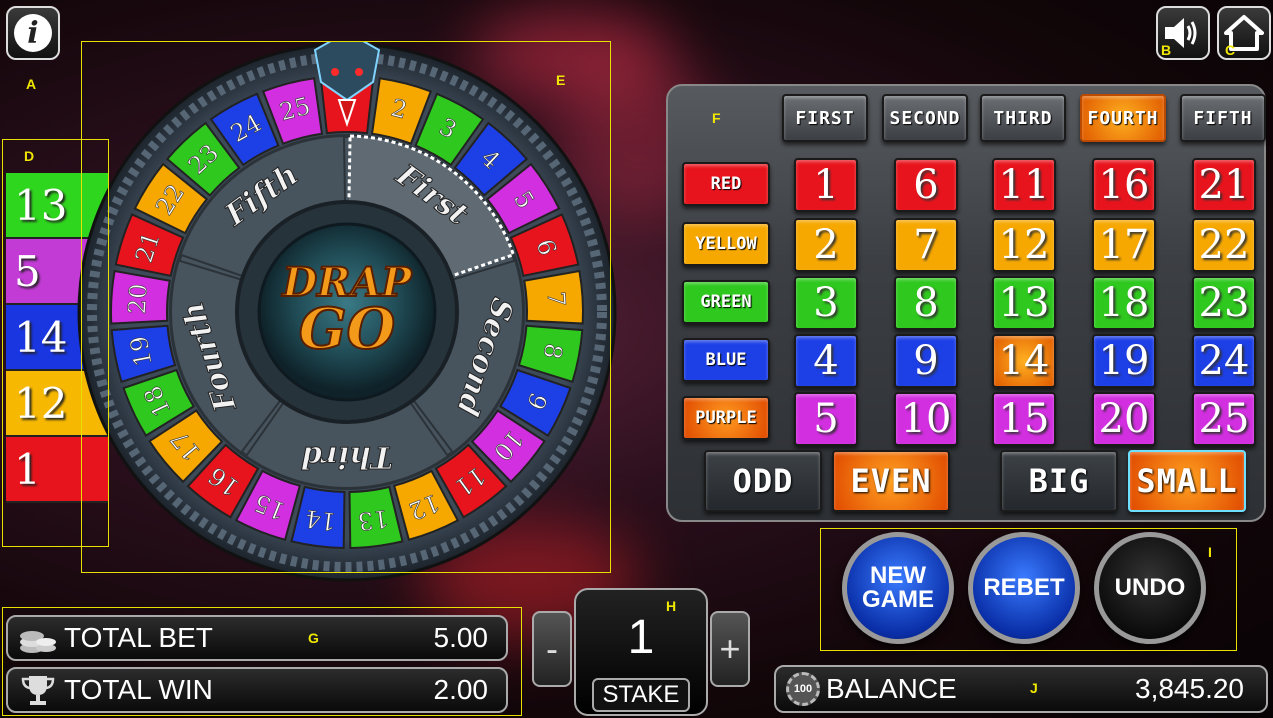 This screenshot has width=1273, height=718. I want to click on balance-label: BALANCE, so click(891, 688).